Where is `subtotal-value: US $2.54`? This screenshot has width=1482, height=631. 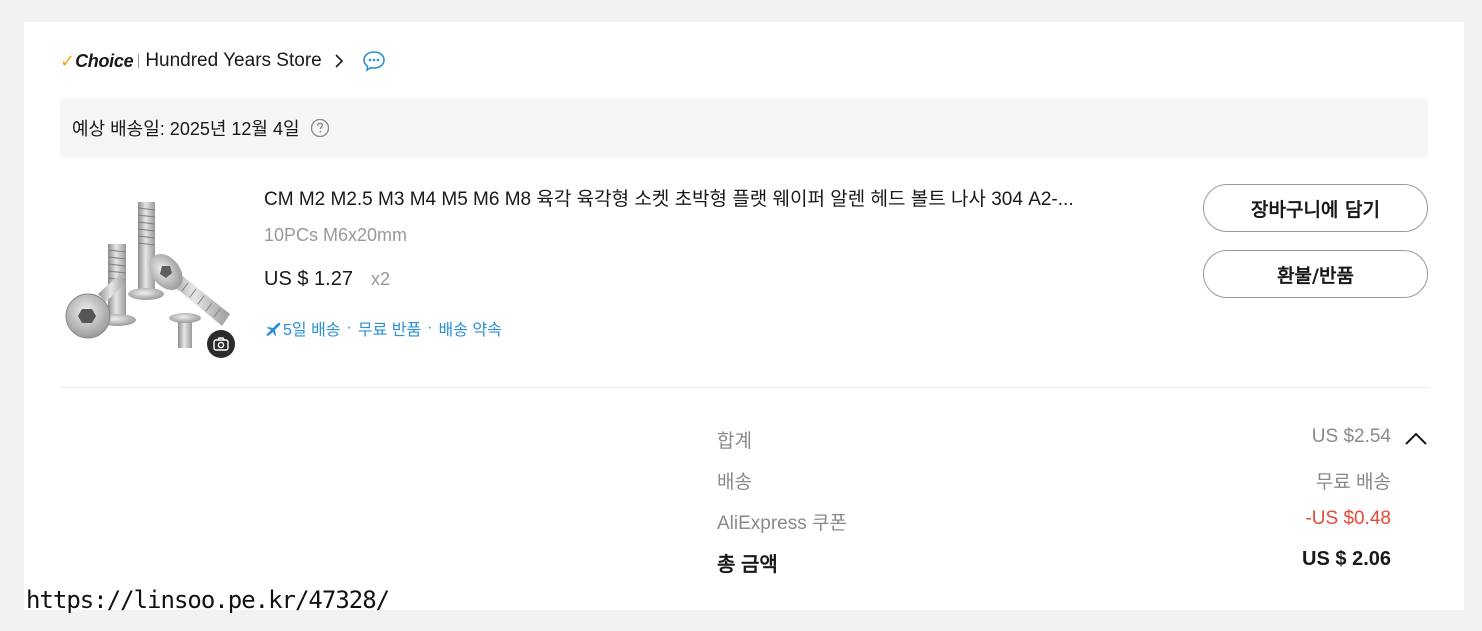 subtotal-value: US $2.54 is located at coordinates (1351, 436).